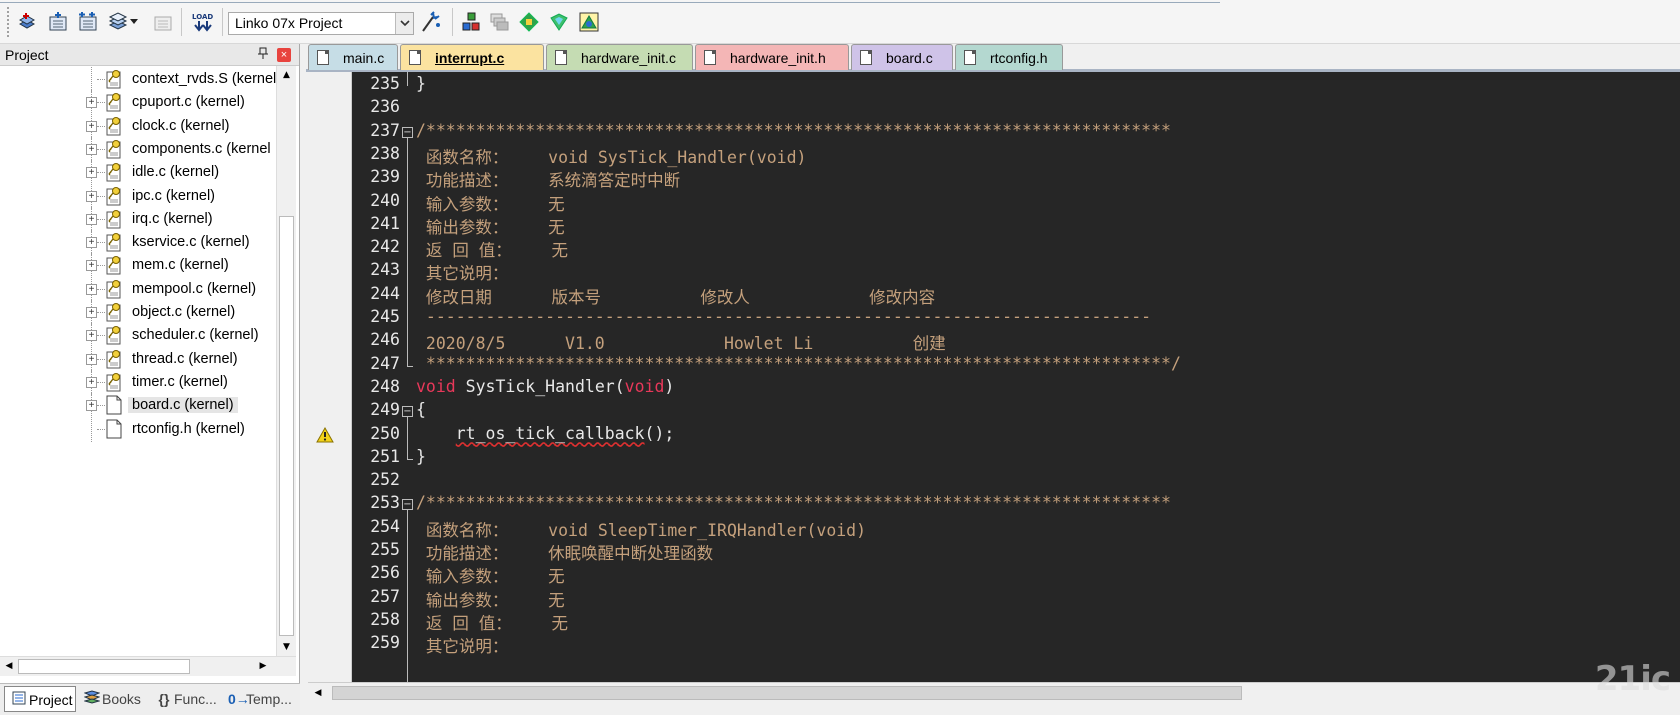  What do you see at coordinates (263, 55) in the screenshot?
I see `pin-icon` at bounding box center [263, 55].